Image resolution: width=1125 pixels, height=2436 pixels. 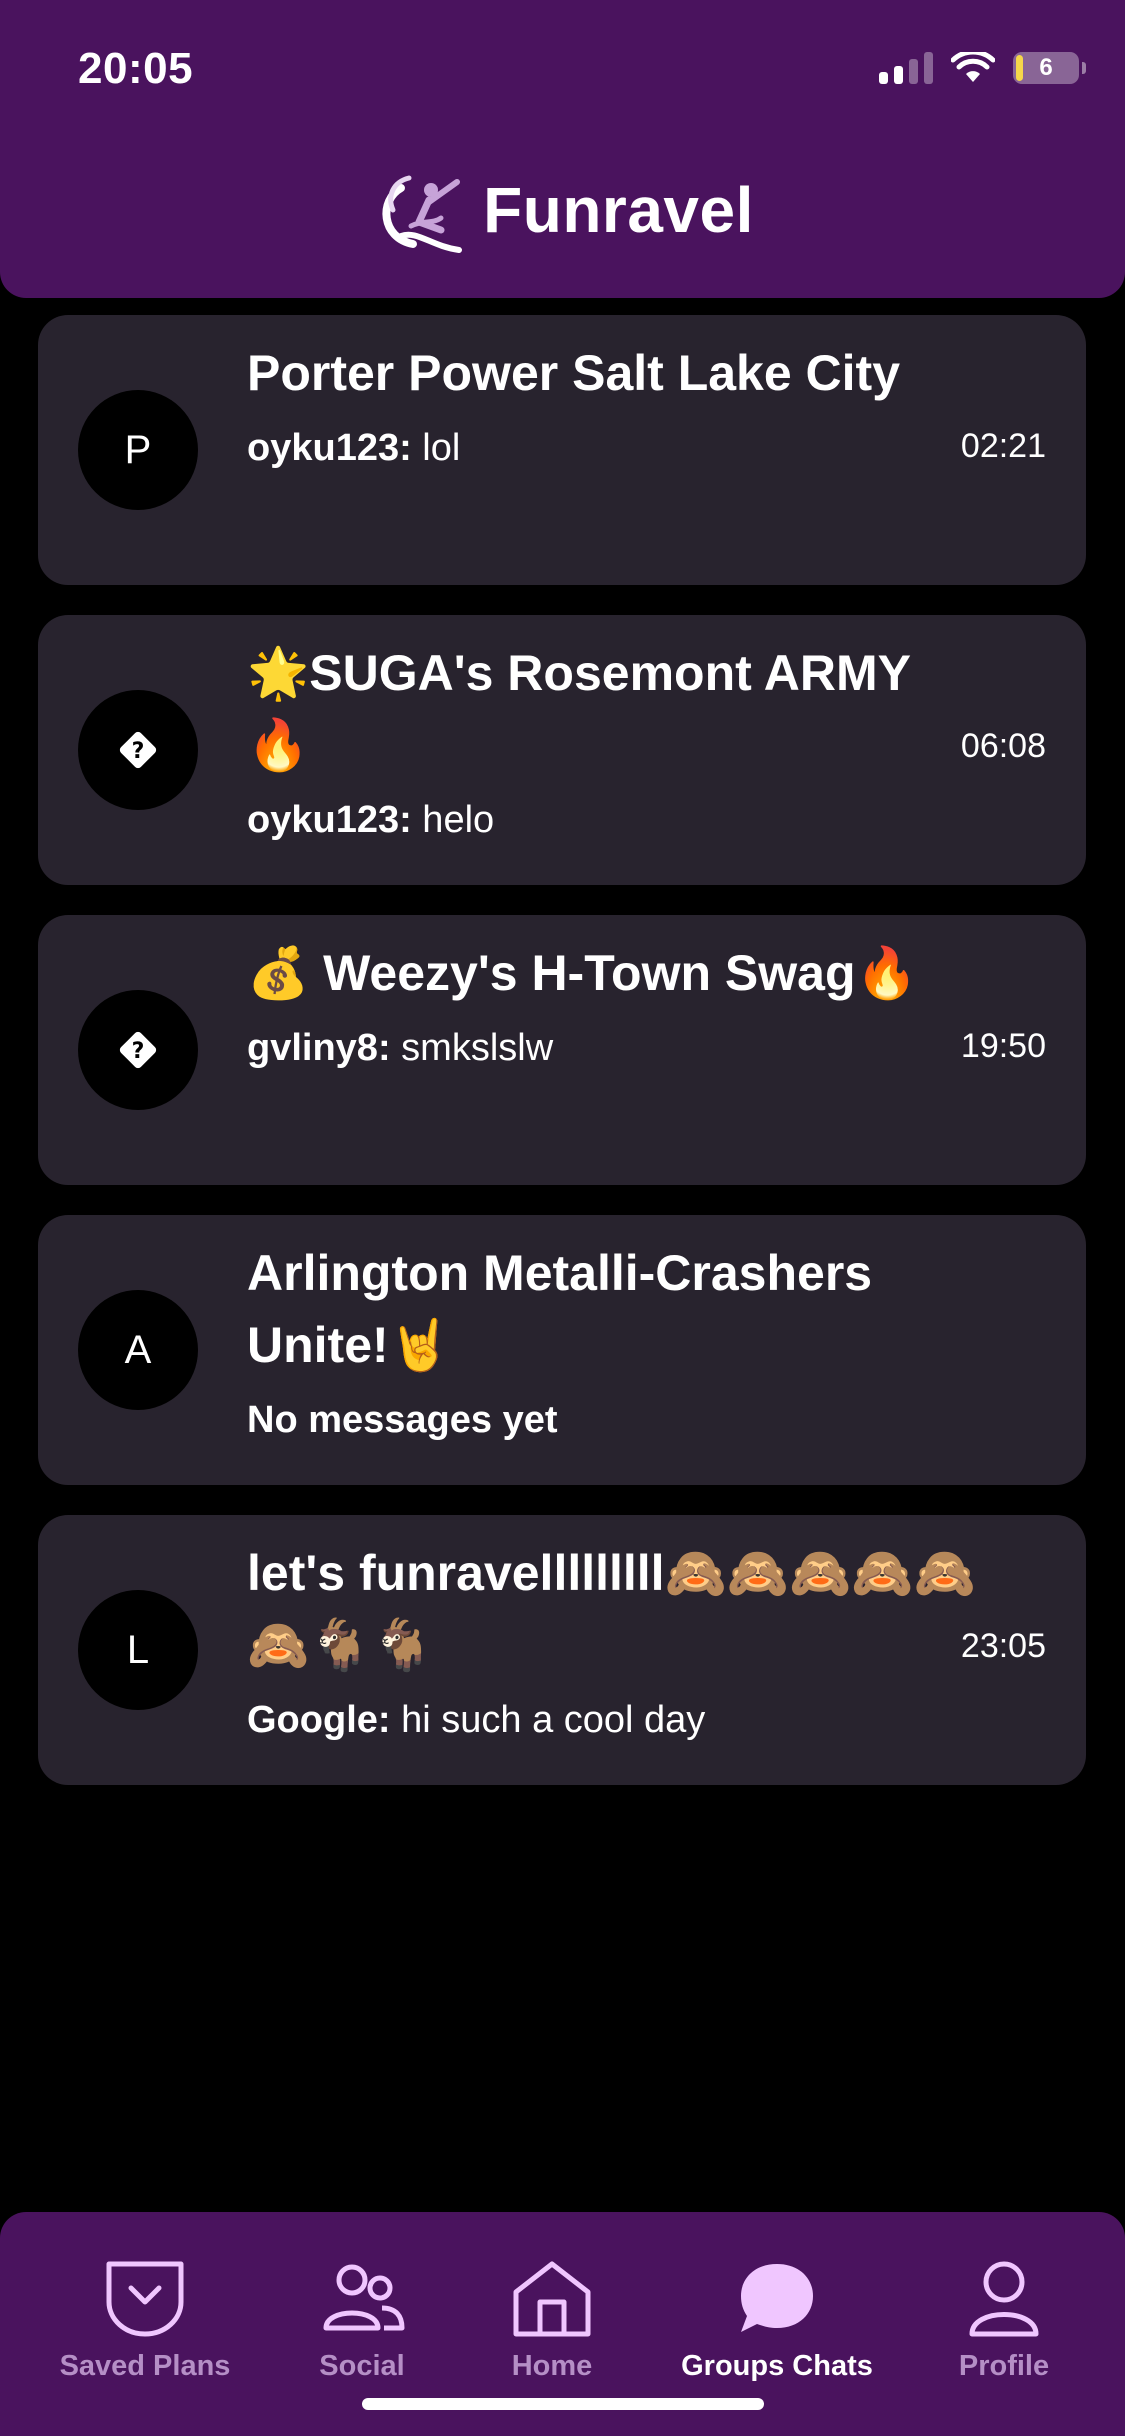 What do you see at coordinates (422, 214) in the screenshot?
I see `funravel-logo-icon` at bounding box center [422, 214].